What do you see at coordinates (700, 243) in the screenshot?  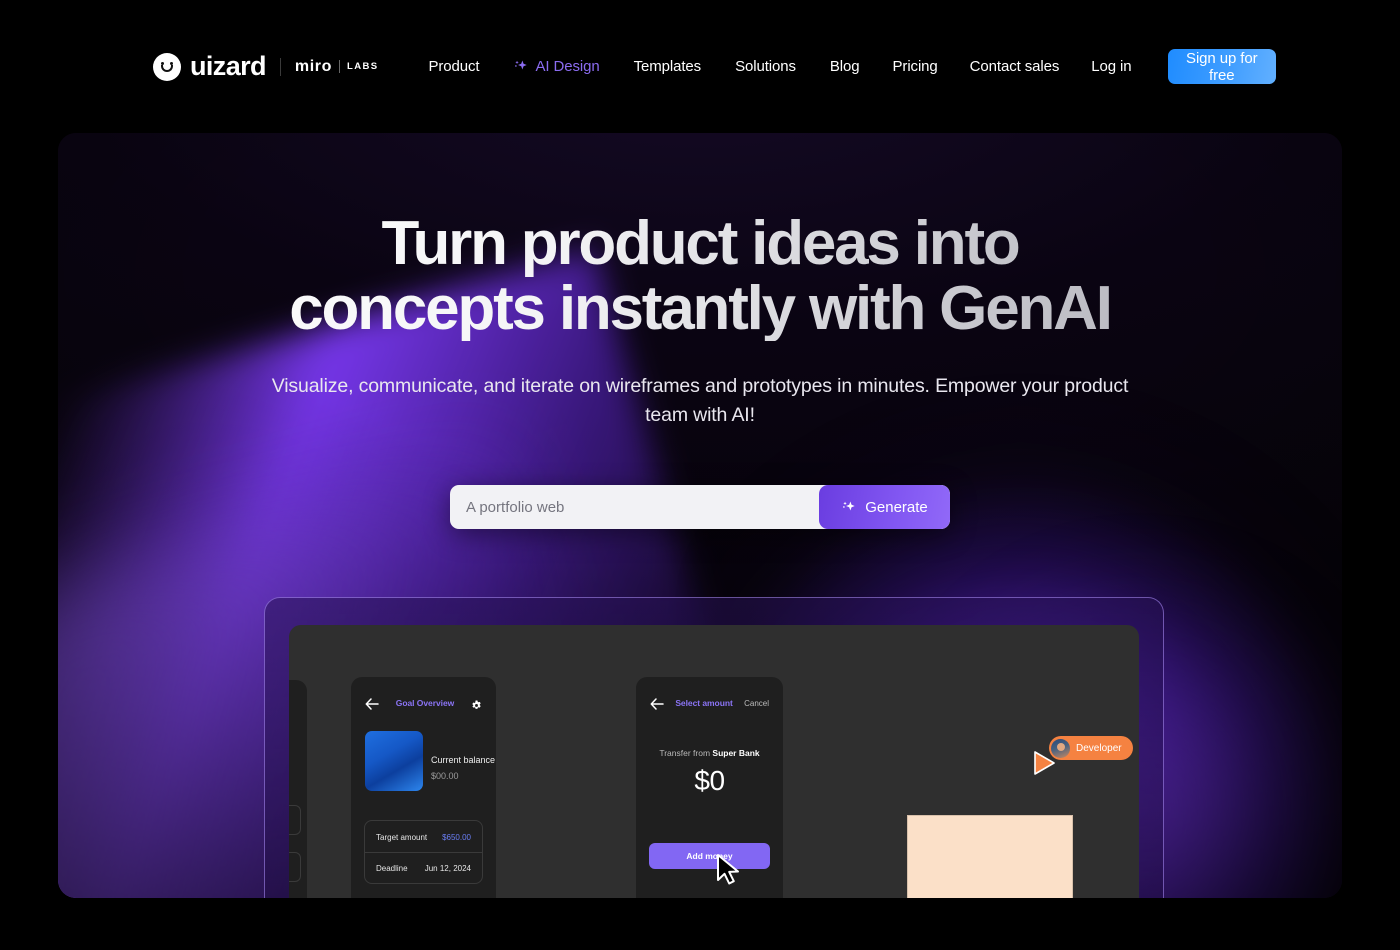 I see `headline-line-1: Turn product ideas into` at bounding box center [700, 243].